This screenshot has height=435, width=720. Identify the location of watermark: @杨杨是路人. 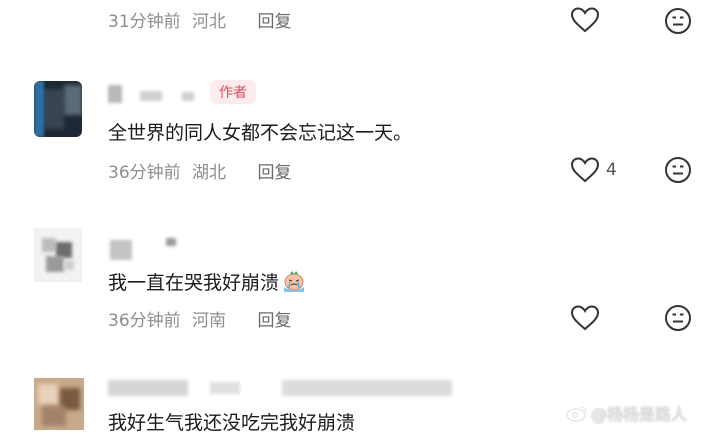
(626, 413).